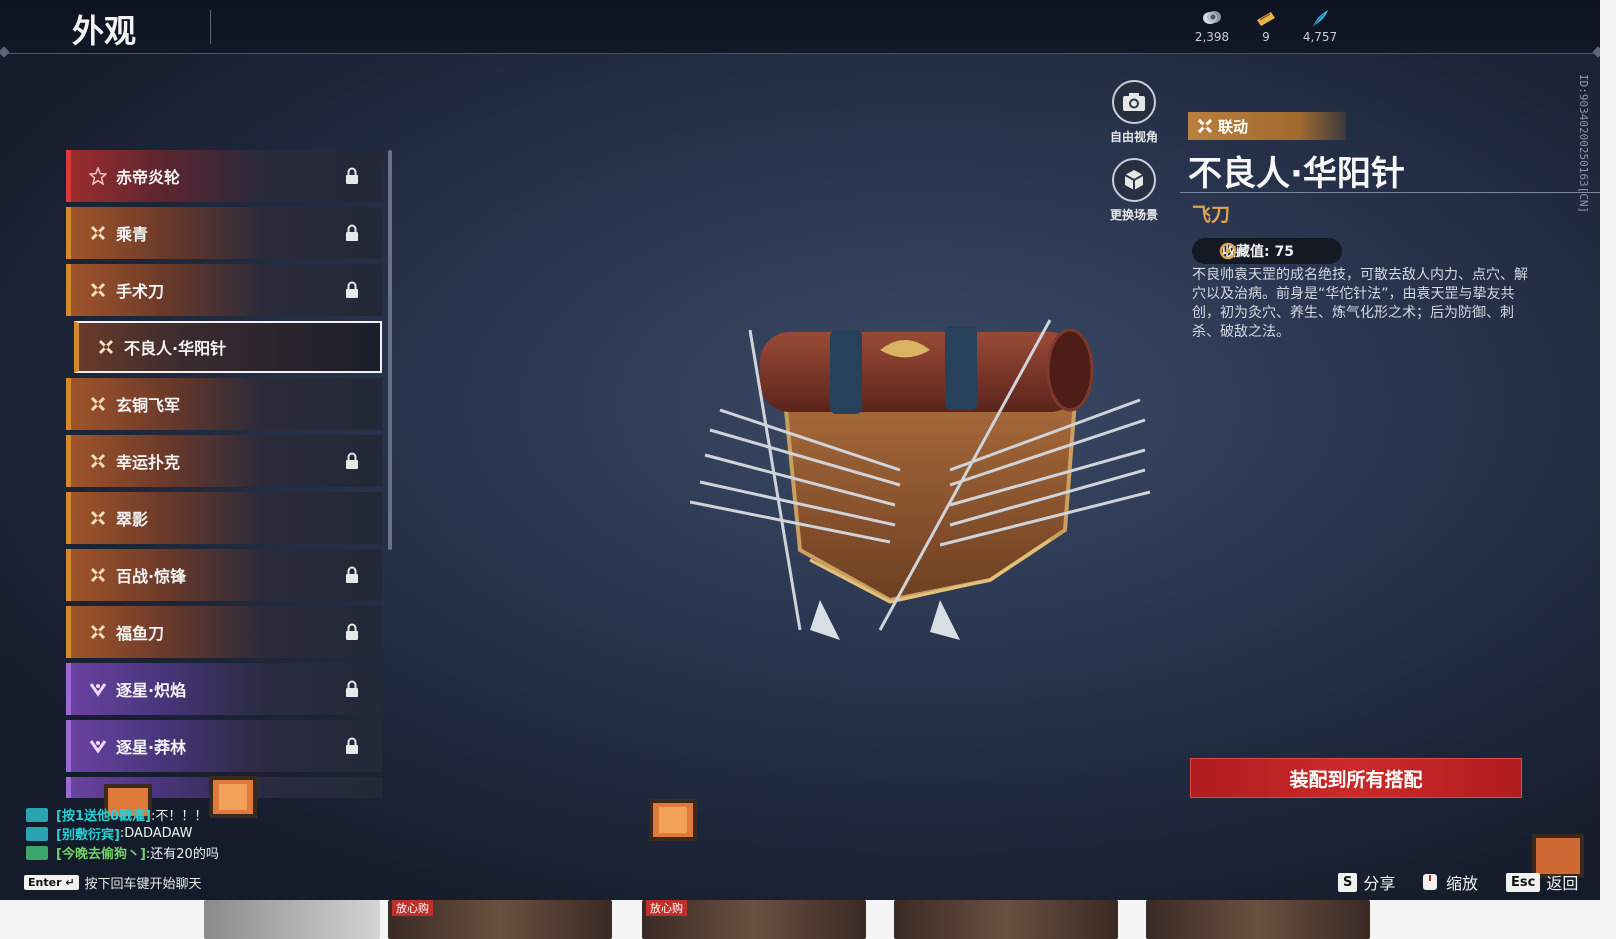 The height and width of the screenshot is (939, 1616). What do you see at coordinates (1134, 102) in the screenshot?
I see `camera-icon` at bounding box center [1134, 102].